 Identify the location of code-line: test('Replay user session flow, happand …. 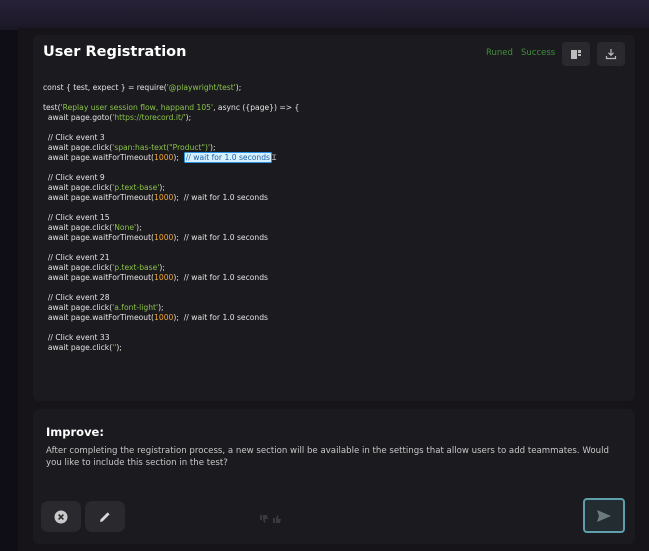
(171, 107).